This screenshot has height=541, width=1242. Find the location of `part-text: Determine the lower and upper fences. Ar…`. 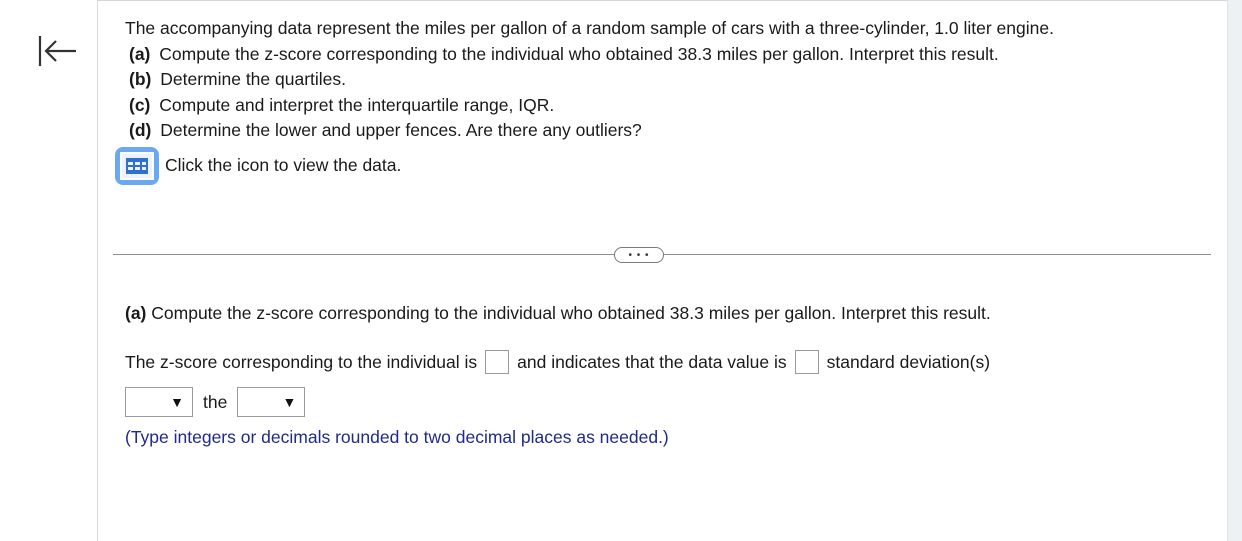

part-text: Determine the lower and upper fences. Ar… is located at coordinates (401, 130).